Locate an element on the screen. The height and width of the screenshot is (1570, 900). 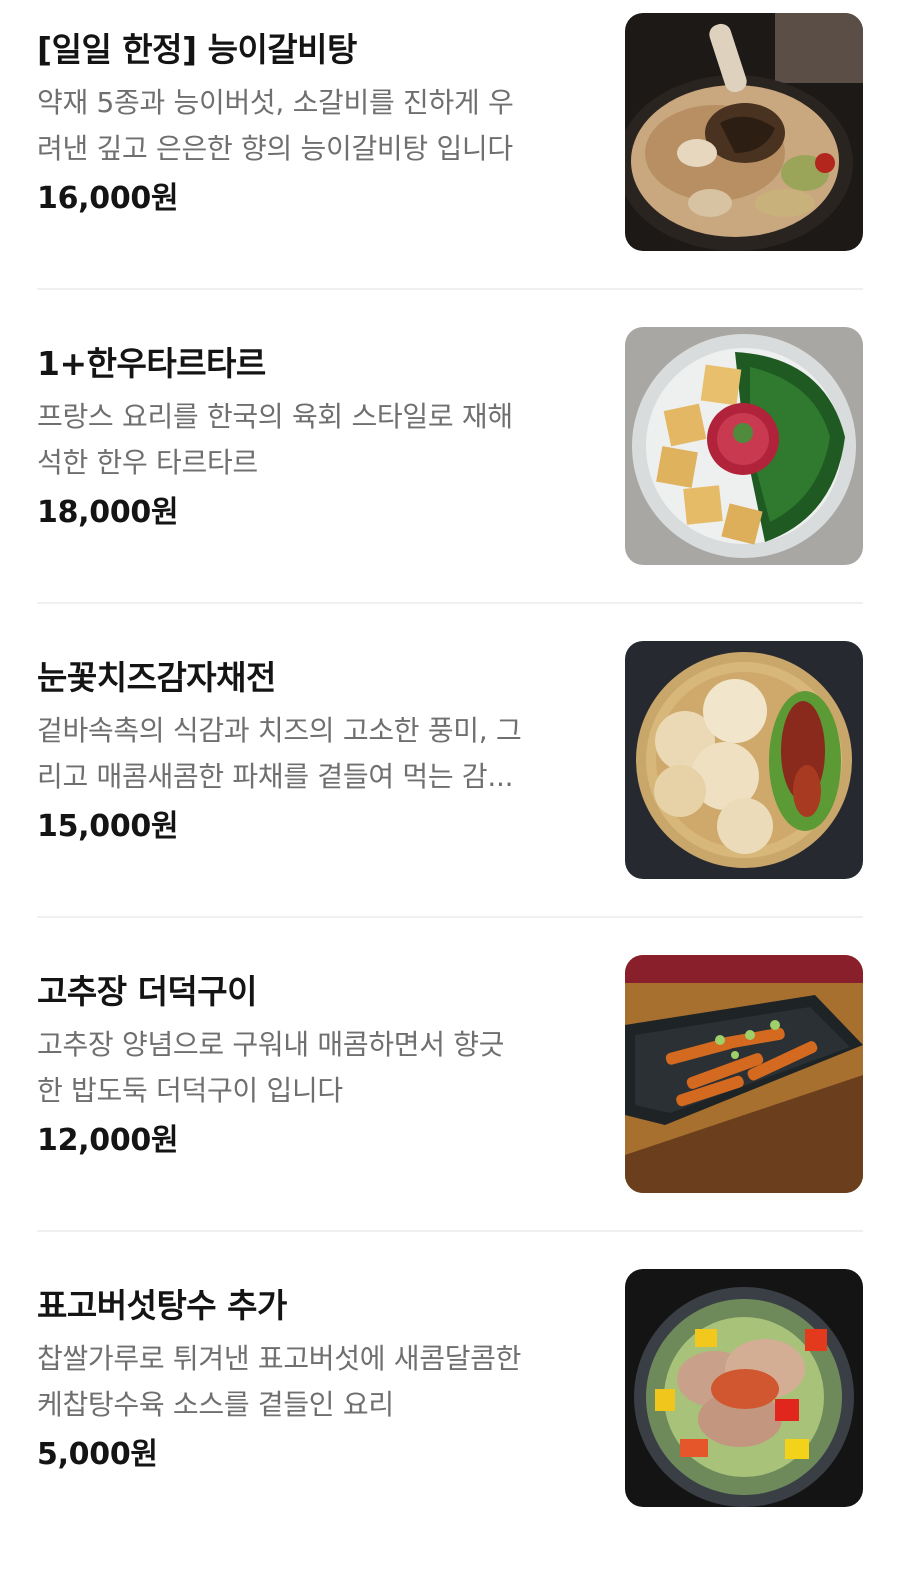
description-line: 찹쌀가루로 튀겨낸 표고버섯에 새콤달콤한 is located at coordinates (279, 1358).